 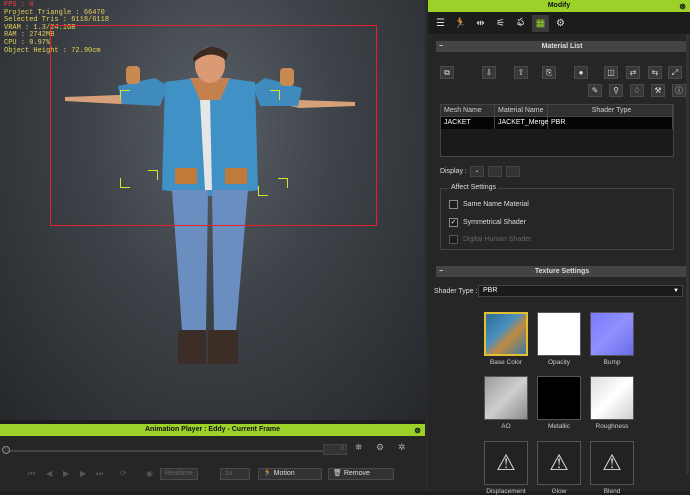 What do you see at coordinates (489, 72) in the screenshot?
I see `load-material-icon: ⇩` at bounding box center [489, 72].